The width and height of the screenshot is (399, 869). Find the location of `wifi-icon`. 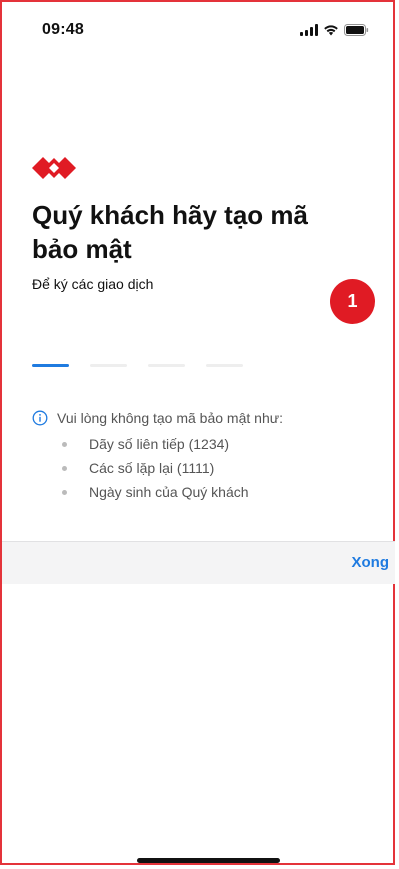

wifi-icon is located at coordinates (331, 30).